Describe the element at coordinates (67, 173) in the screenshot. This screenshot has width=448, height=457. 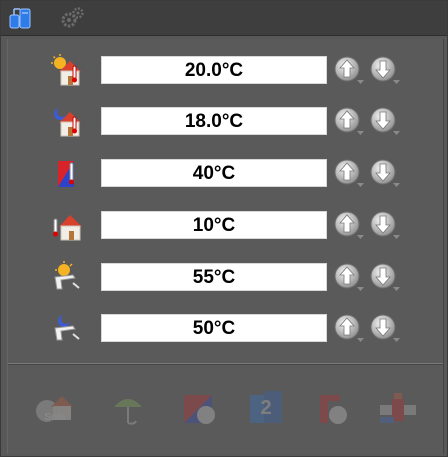
I see `heating-tank-thermometer-icon` at that location.